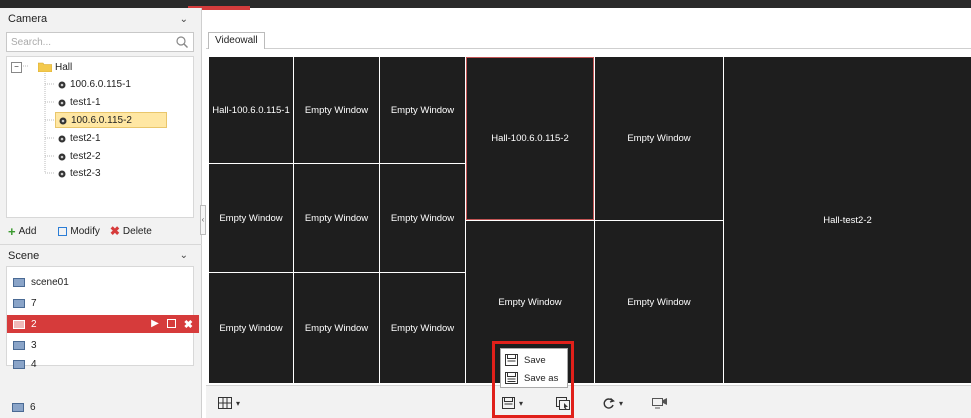 The width and height of the screenshot is (971, 418). I want to click on scene-label: 6, so click(33, 407).